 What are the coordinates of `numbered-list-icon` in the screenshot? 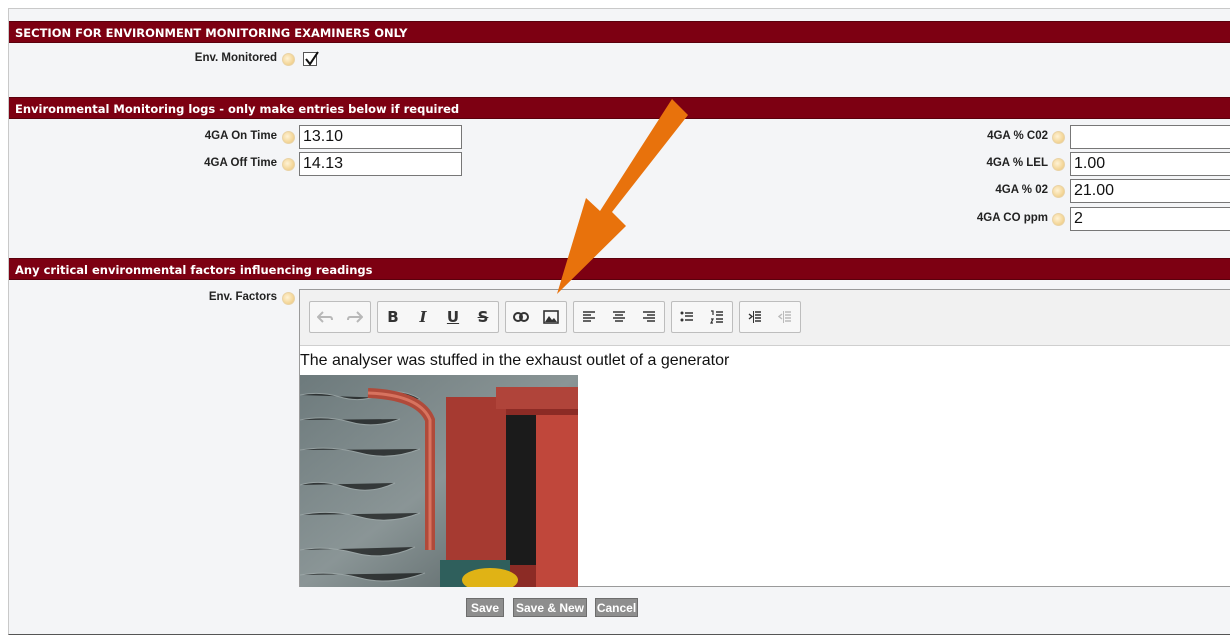 It's located at (716, 317).